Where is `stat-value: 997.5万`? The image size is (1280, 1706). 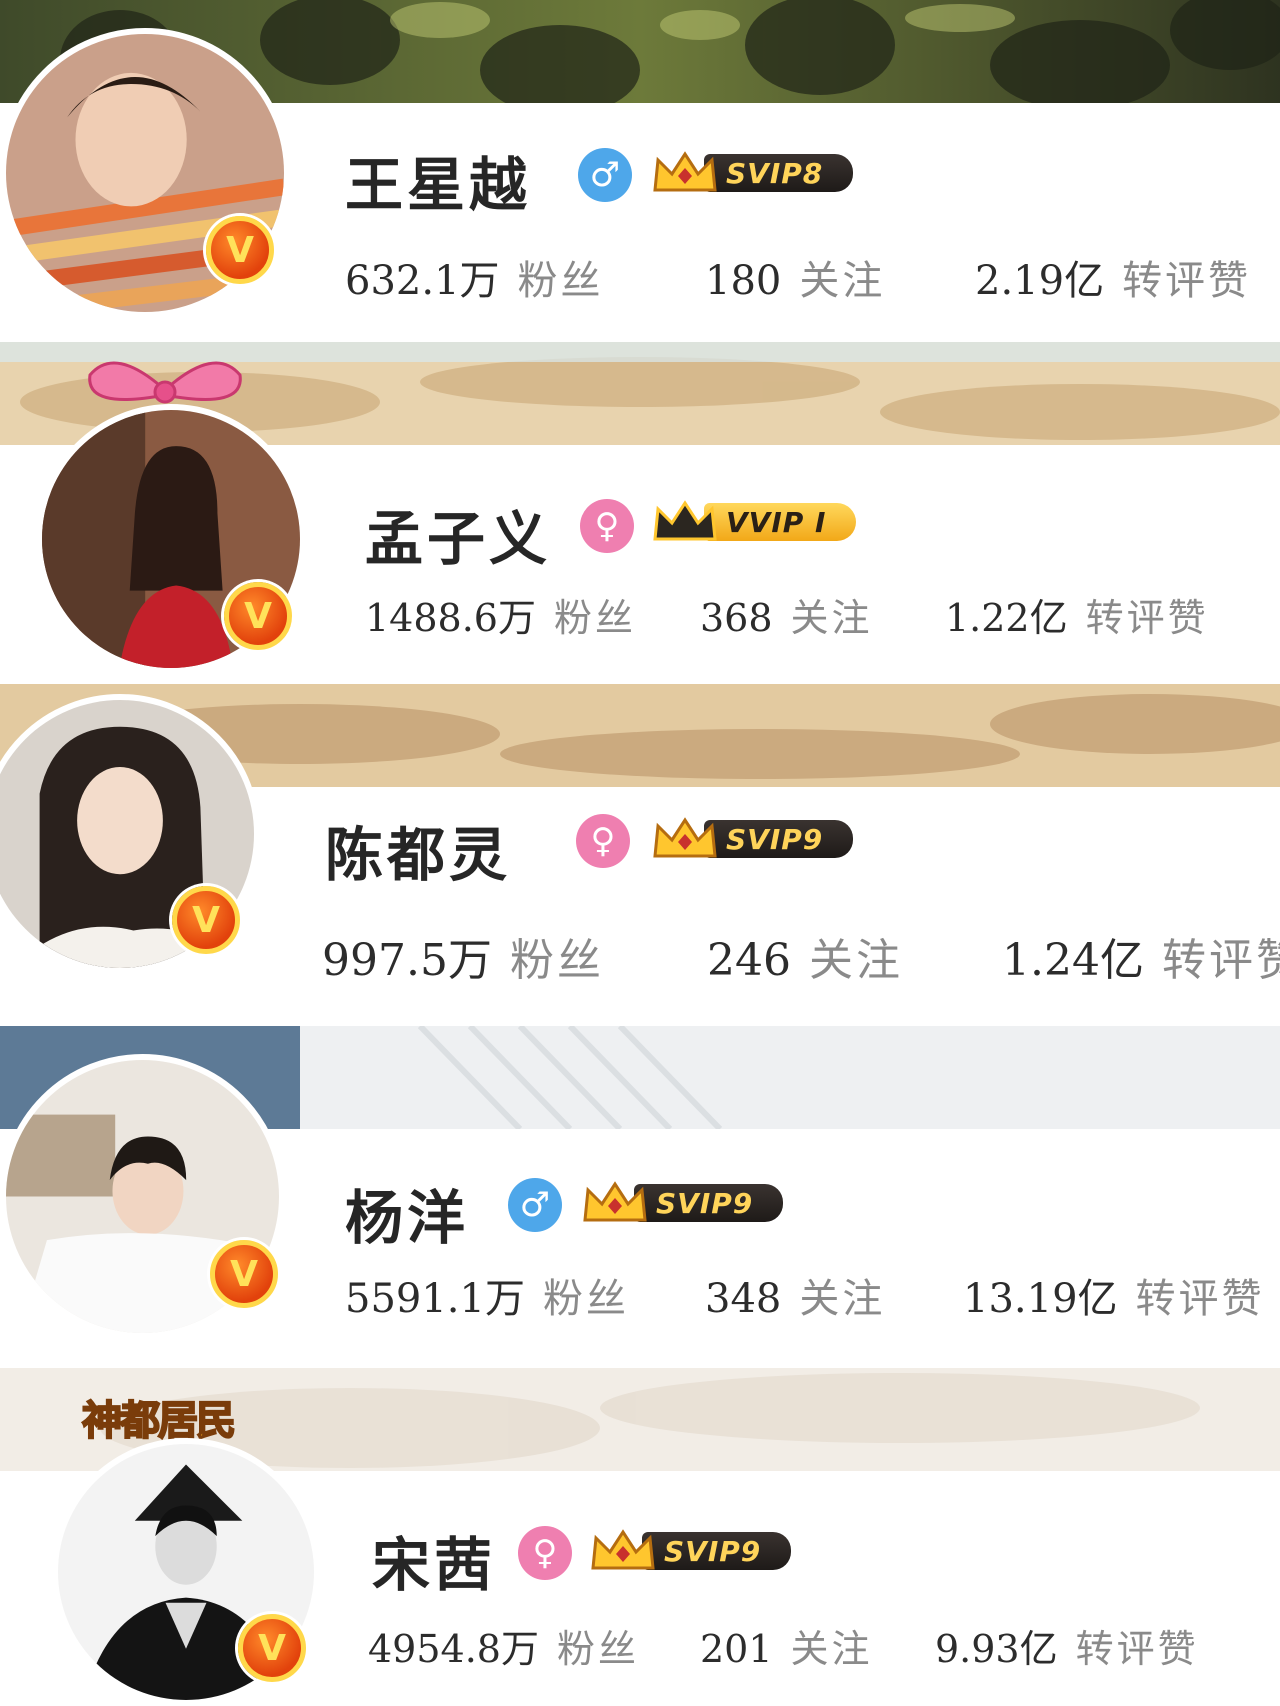
stat-value: 997.5万 is located at coordinates (407, 960).